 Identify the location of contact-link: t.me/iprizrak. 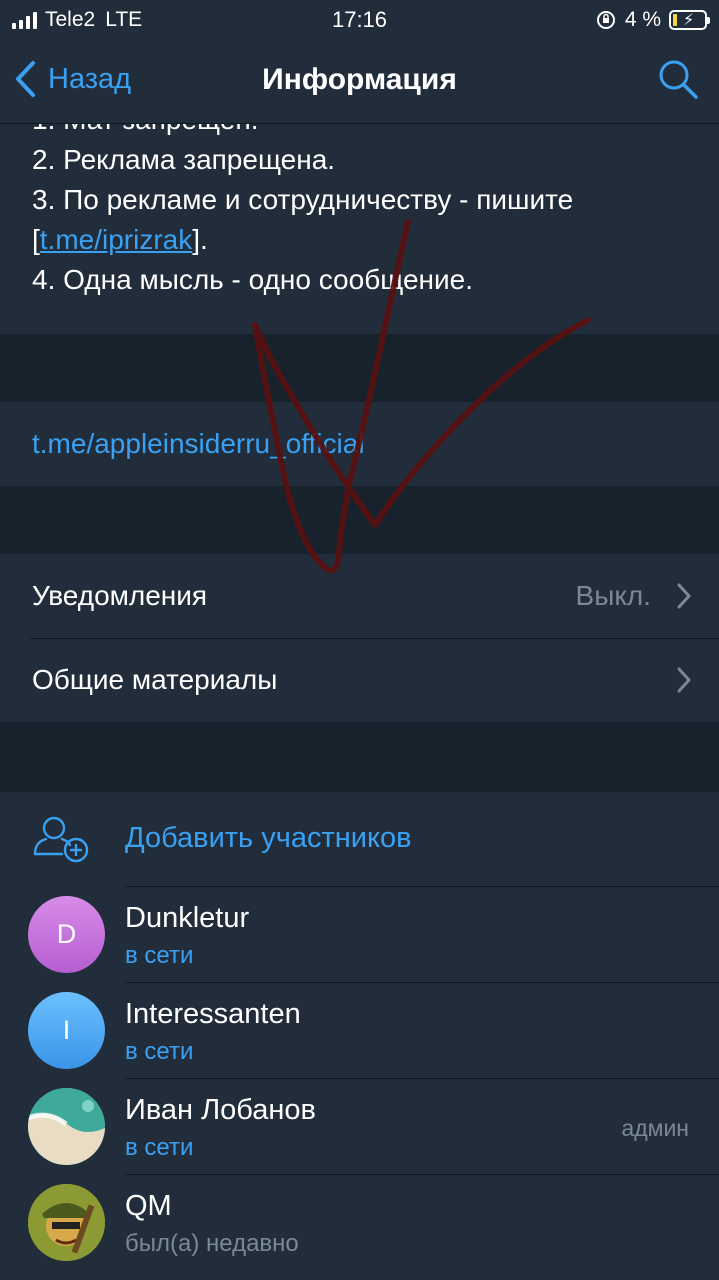
(116, 239).